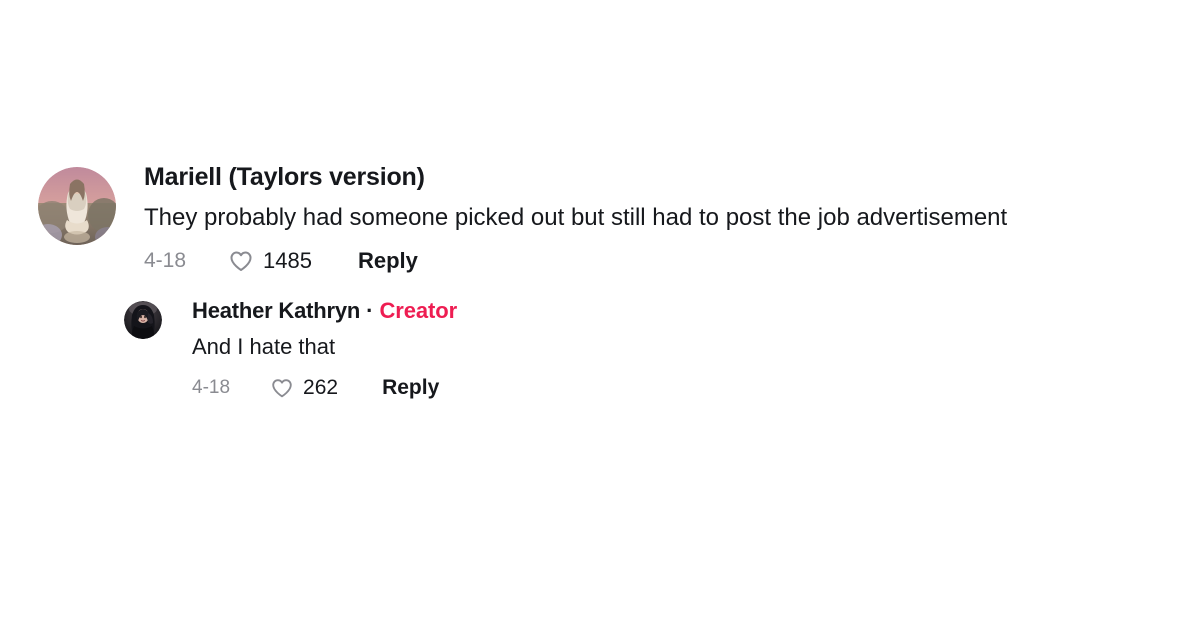 Image resolution: width=1200 pixels, height=628 pixels. I want to click on creator-badge: Creator, so click(418, 310).